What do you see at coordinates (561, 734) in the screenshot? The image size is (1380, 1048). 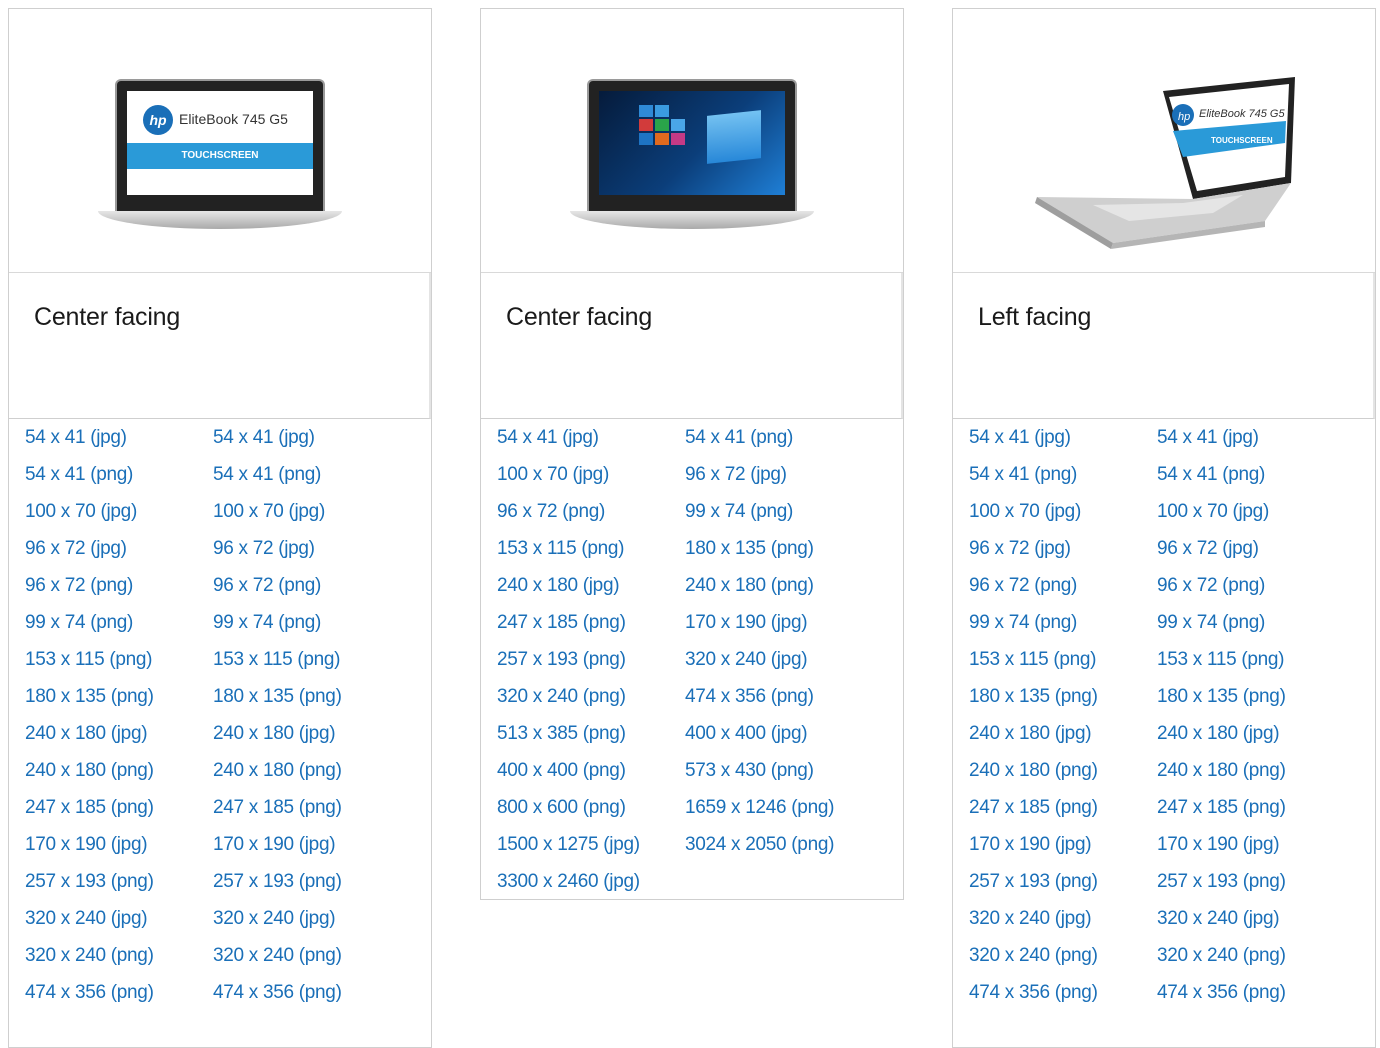 I see `download-link: 513 x 385 (png)` at bounding box center [561, 734].